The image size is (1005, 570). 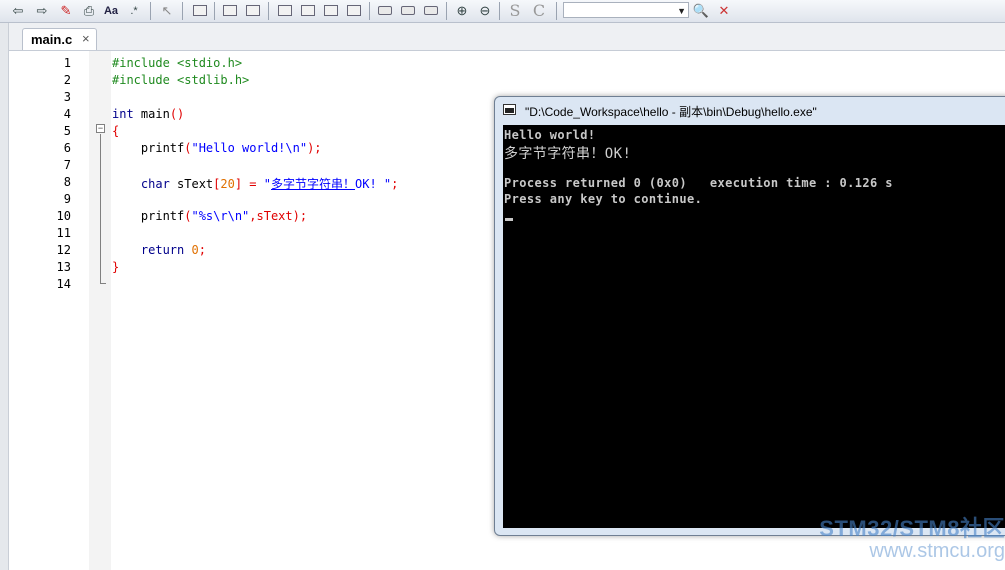 I want to click on back-arrow-icon: ⇦, so click(x=18, y=10).